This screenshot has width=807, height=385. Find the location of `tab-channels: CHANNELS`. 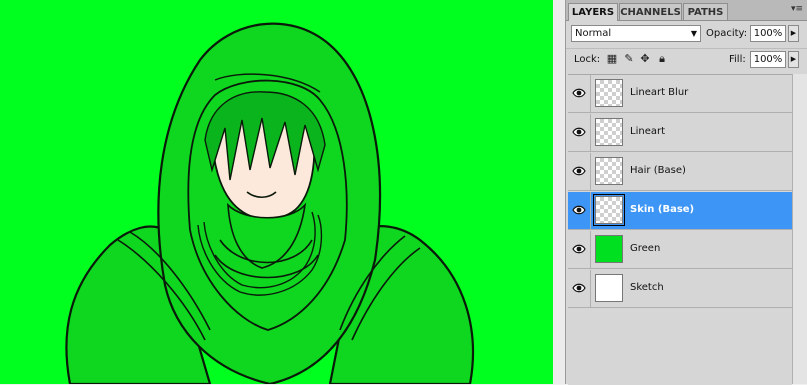

tab-channels: CHANNELS is located at coordinates (650, 11).